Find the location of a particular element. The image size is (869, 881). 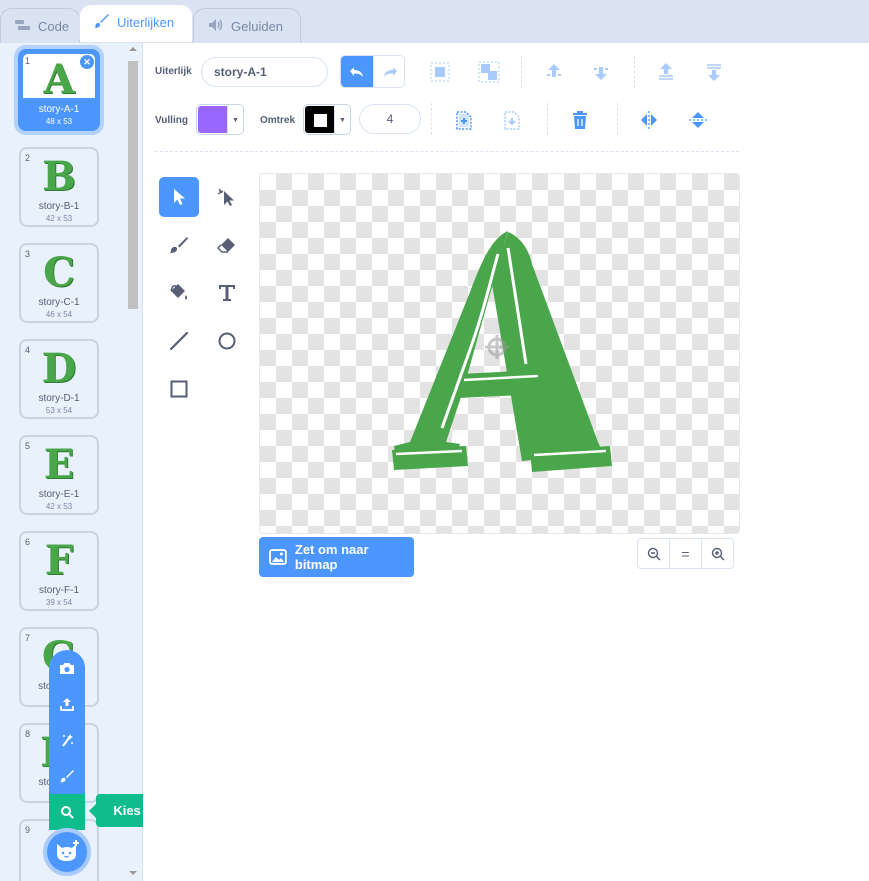

circle-tool is located at coordinates (227, 341).